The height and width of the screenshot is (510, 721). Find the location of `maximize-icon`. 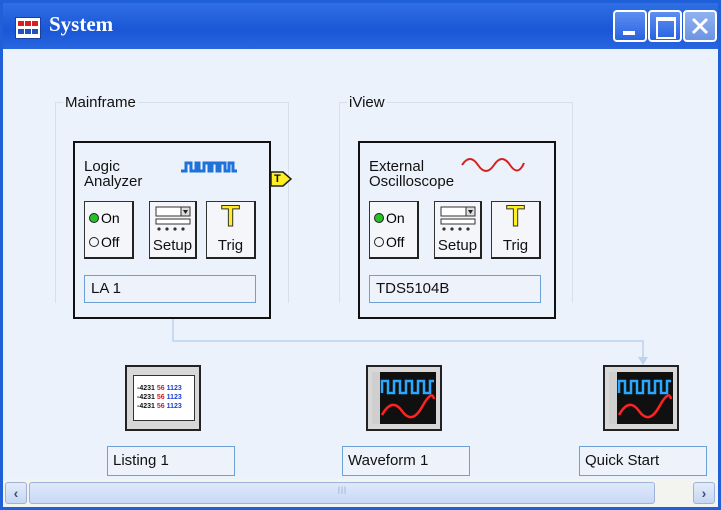

maximize-icon is located at coordinates (666, 28).